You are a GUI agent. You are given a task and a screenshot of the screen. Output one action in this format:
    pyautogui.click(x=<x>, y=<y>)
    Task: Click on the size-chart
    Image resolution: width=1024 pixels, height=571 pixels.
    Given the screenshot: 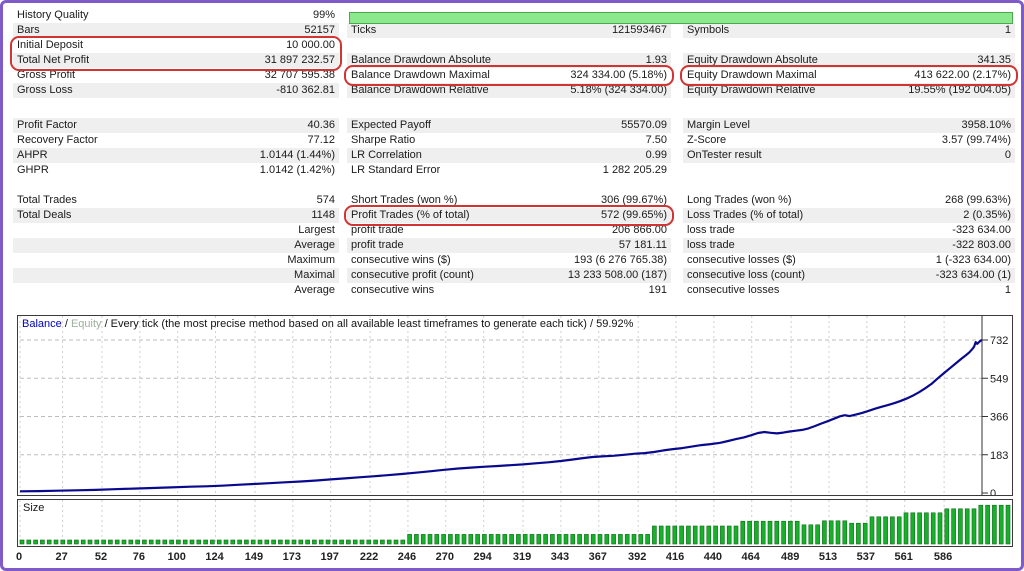 What is the action you would take?
    pyautogui.click(x=515, y=522)
    